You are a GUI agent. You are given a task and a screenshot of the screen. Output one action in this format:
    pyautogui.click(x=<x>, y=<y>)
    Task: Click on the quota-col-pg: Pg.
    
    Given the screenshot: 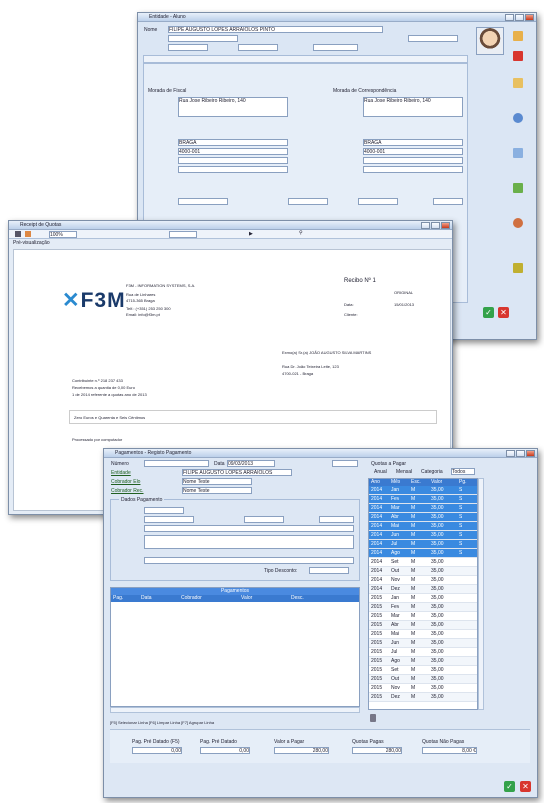 What is the action you would take?
    pyautogui.click(x=463, y=482)
    